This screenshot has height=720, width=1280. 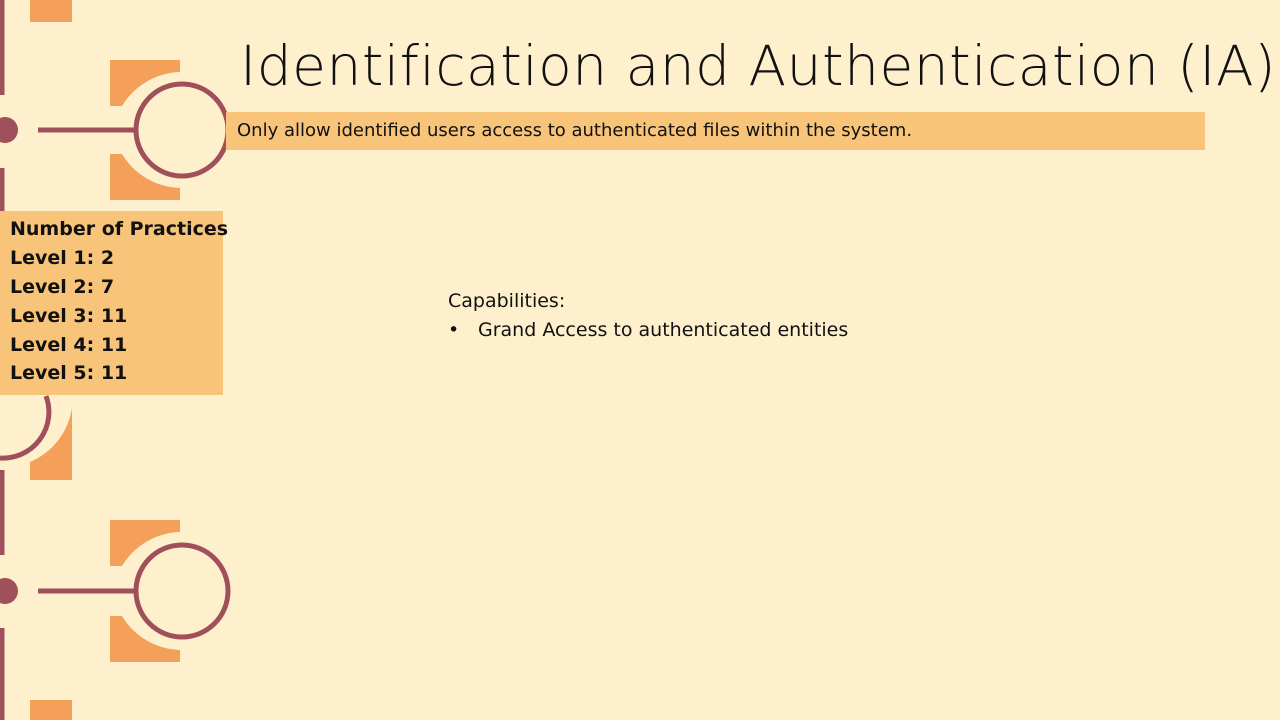 What do you see at coordinates (69, 373) in the screenshot?
I see `practices-level: Level 5: 11` at bounding box center [69, 373].